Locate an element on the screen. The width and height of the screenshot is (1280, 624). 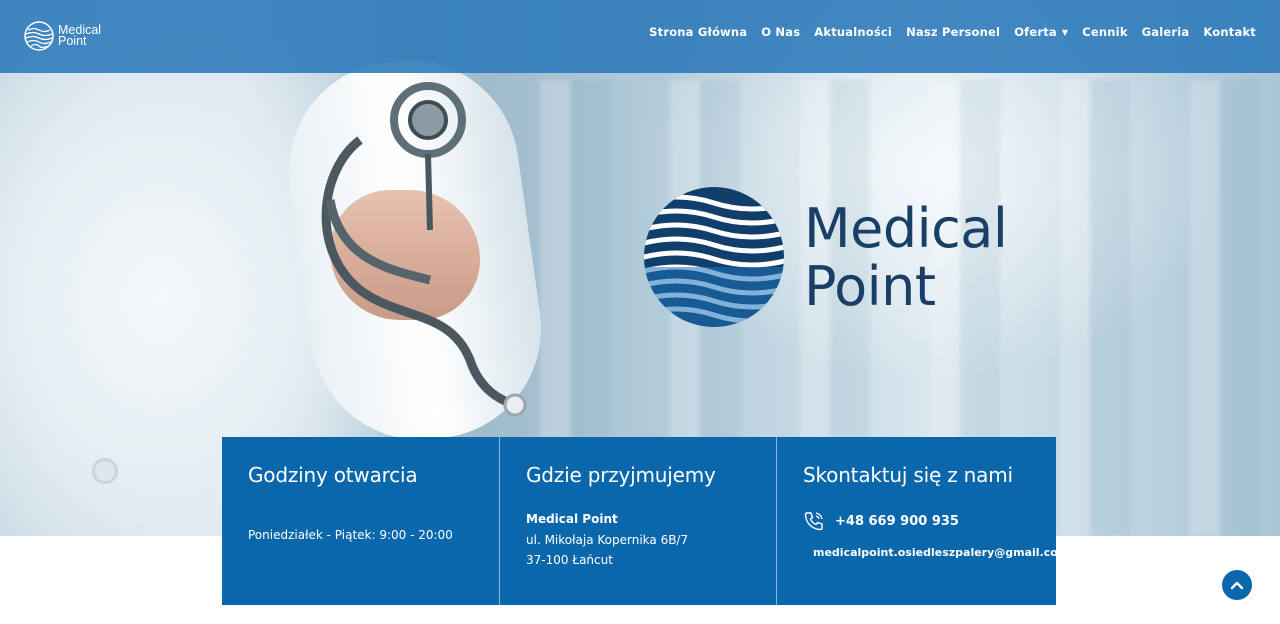
phone-icon is located at coordinates (813, 521).